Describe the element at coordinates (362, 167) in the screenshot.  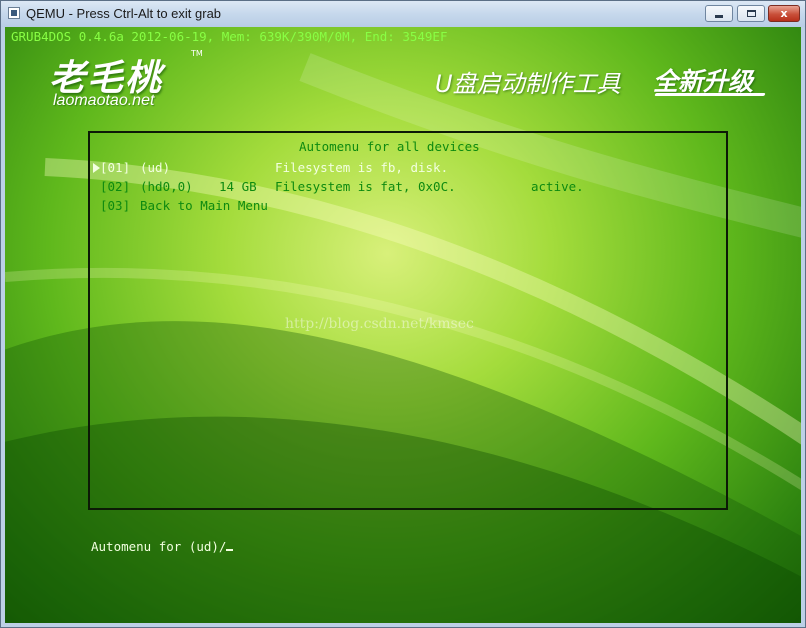
I see `menu-item-filesystem: Filesystem is fb, disk.` at that location.